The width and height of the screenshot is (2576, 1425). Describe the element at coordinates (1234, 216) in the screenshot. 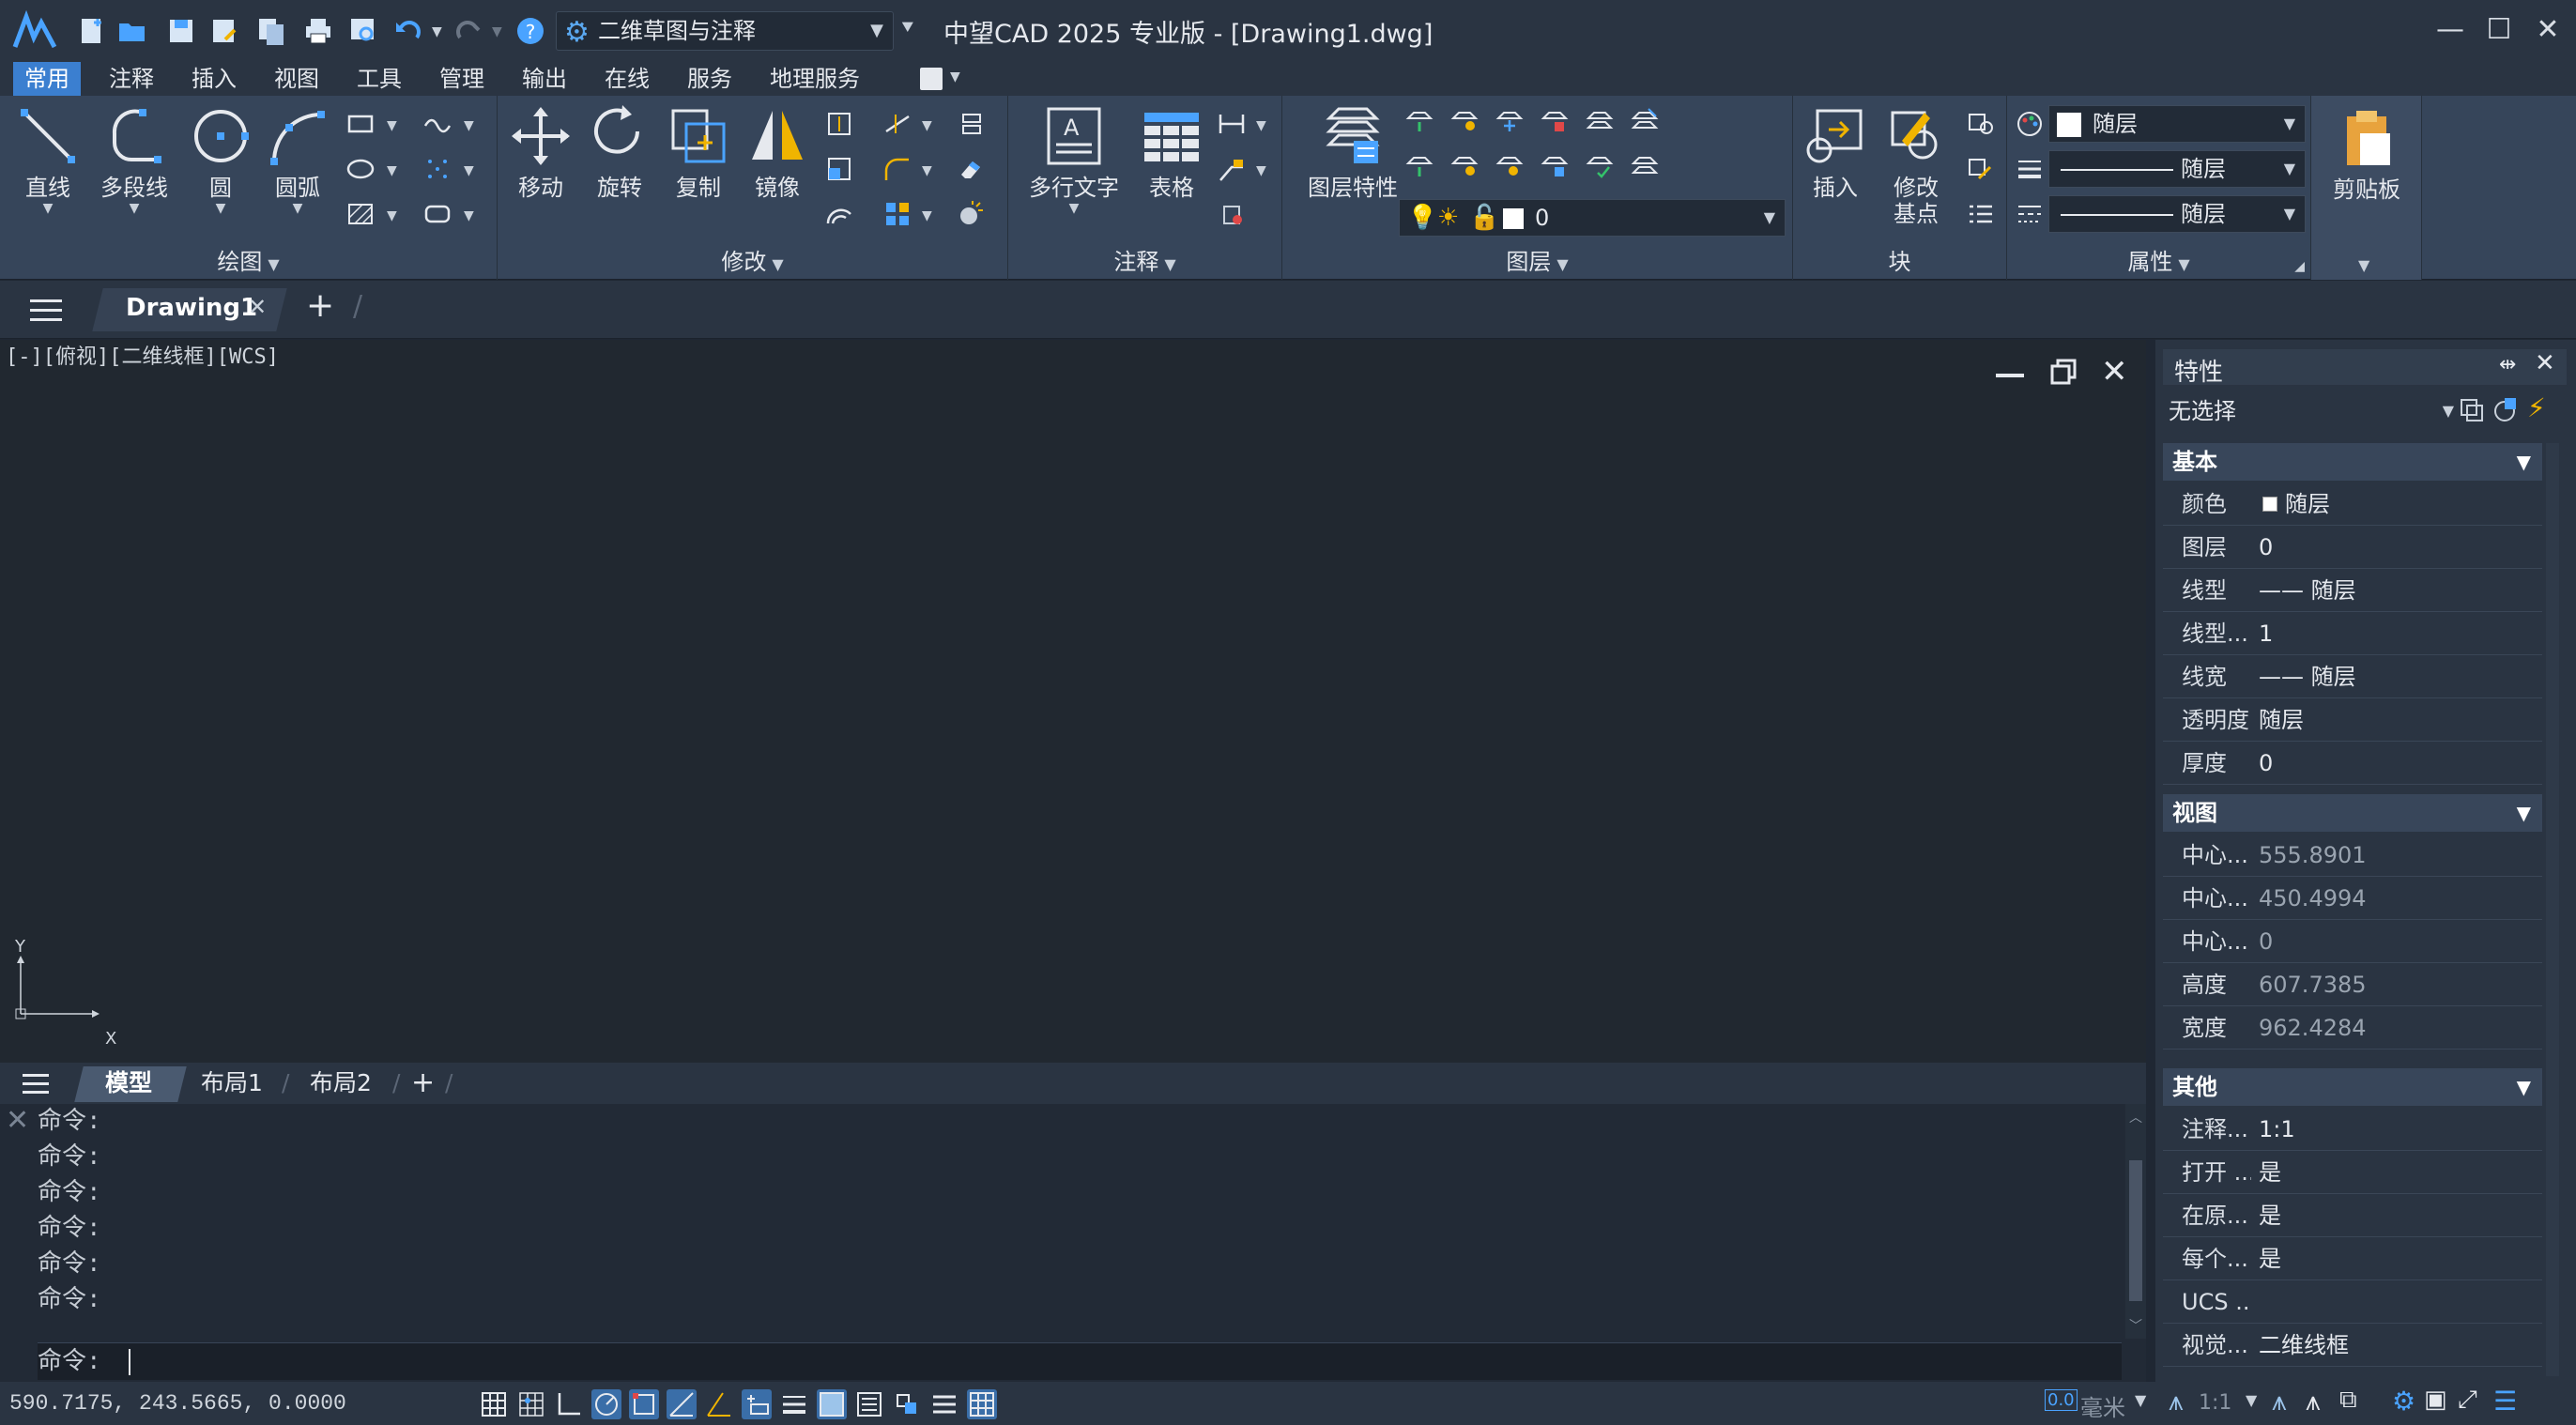

I see `mark-icon` at that location.